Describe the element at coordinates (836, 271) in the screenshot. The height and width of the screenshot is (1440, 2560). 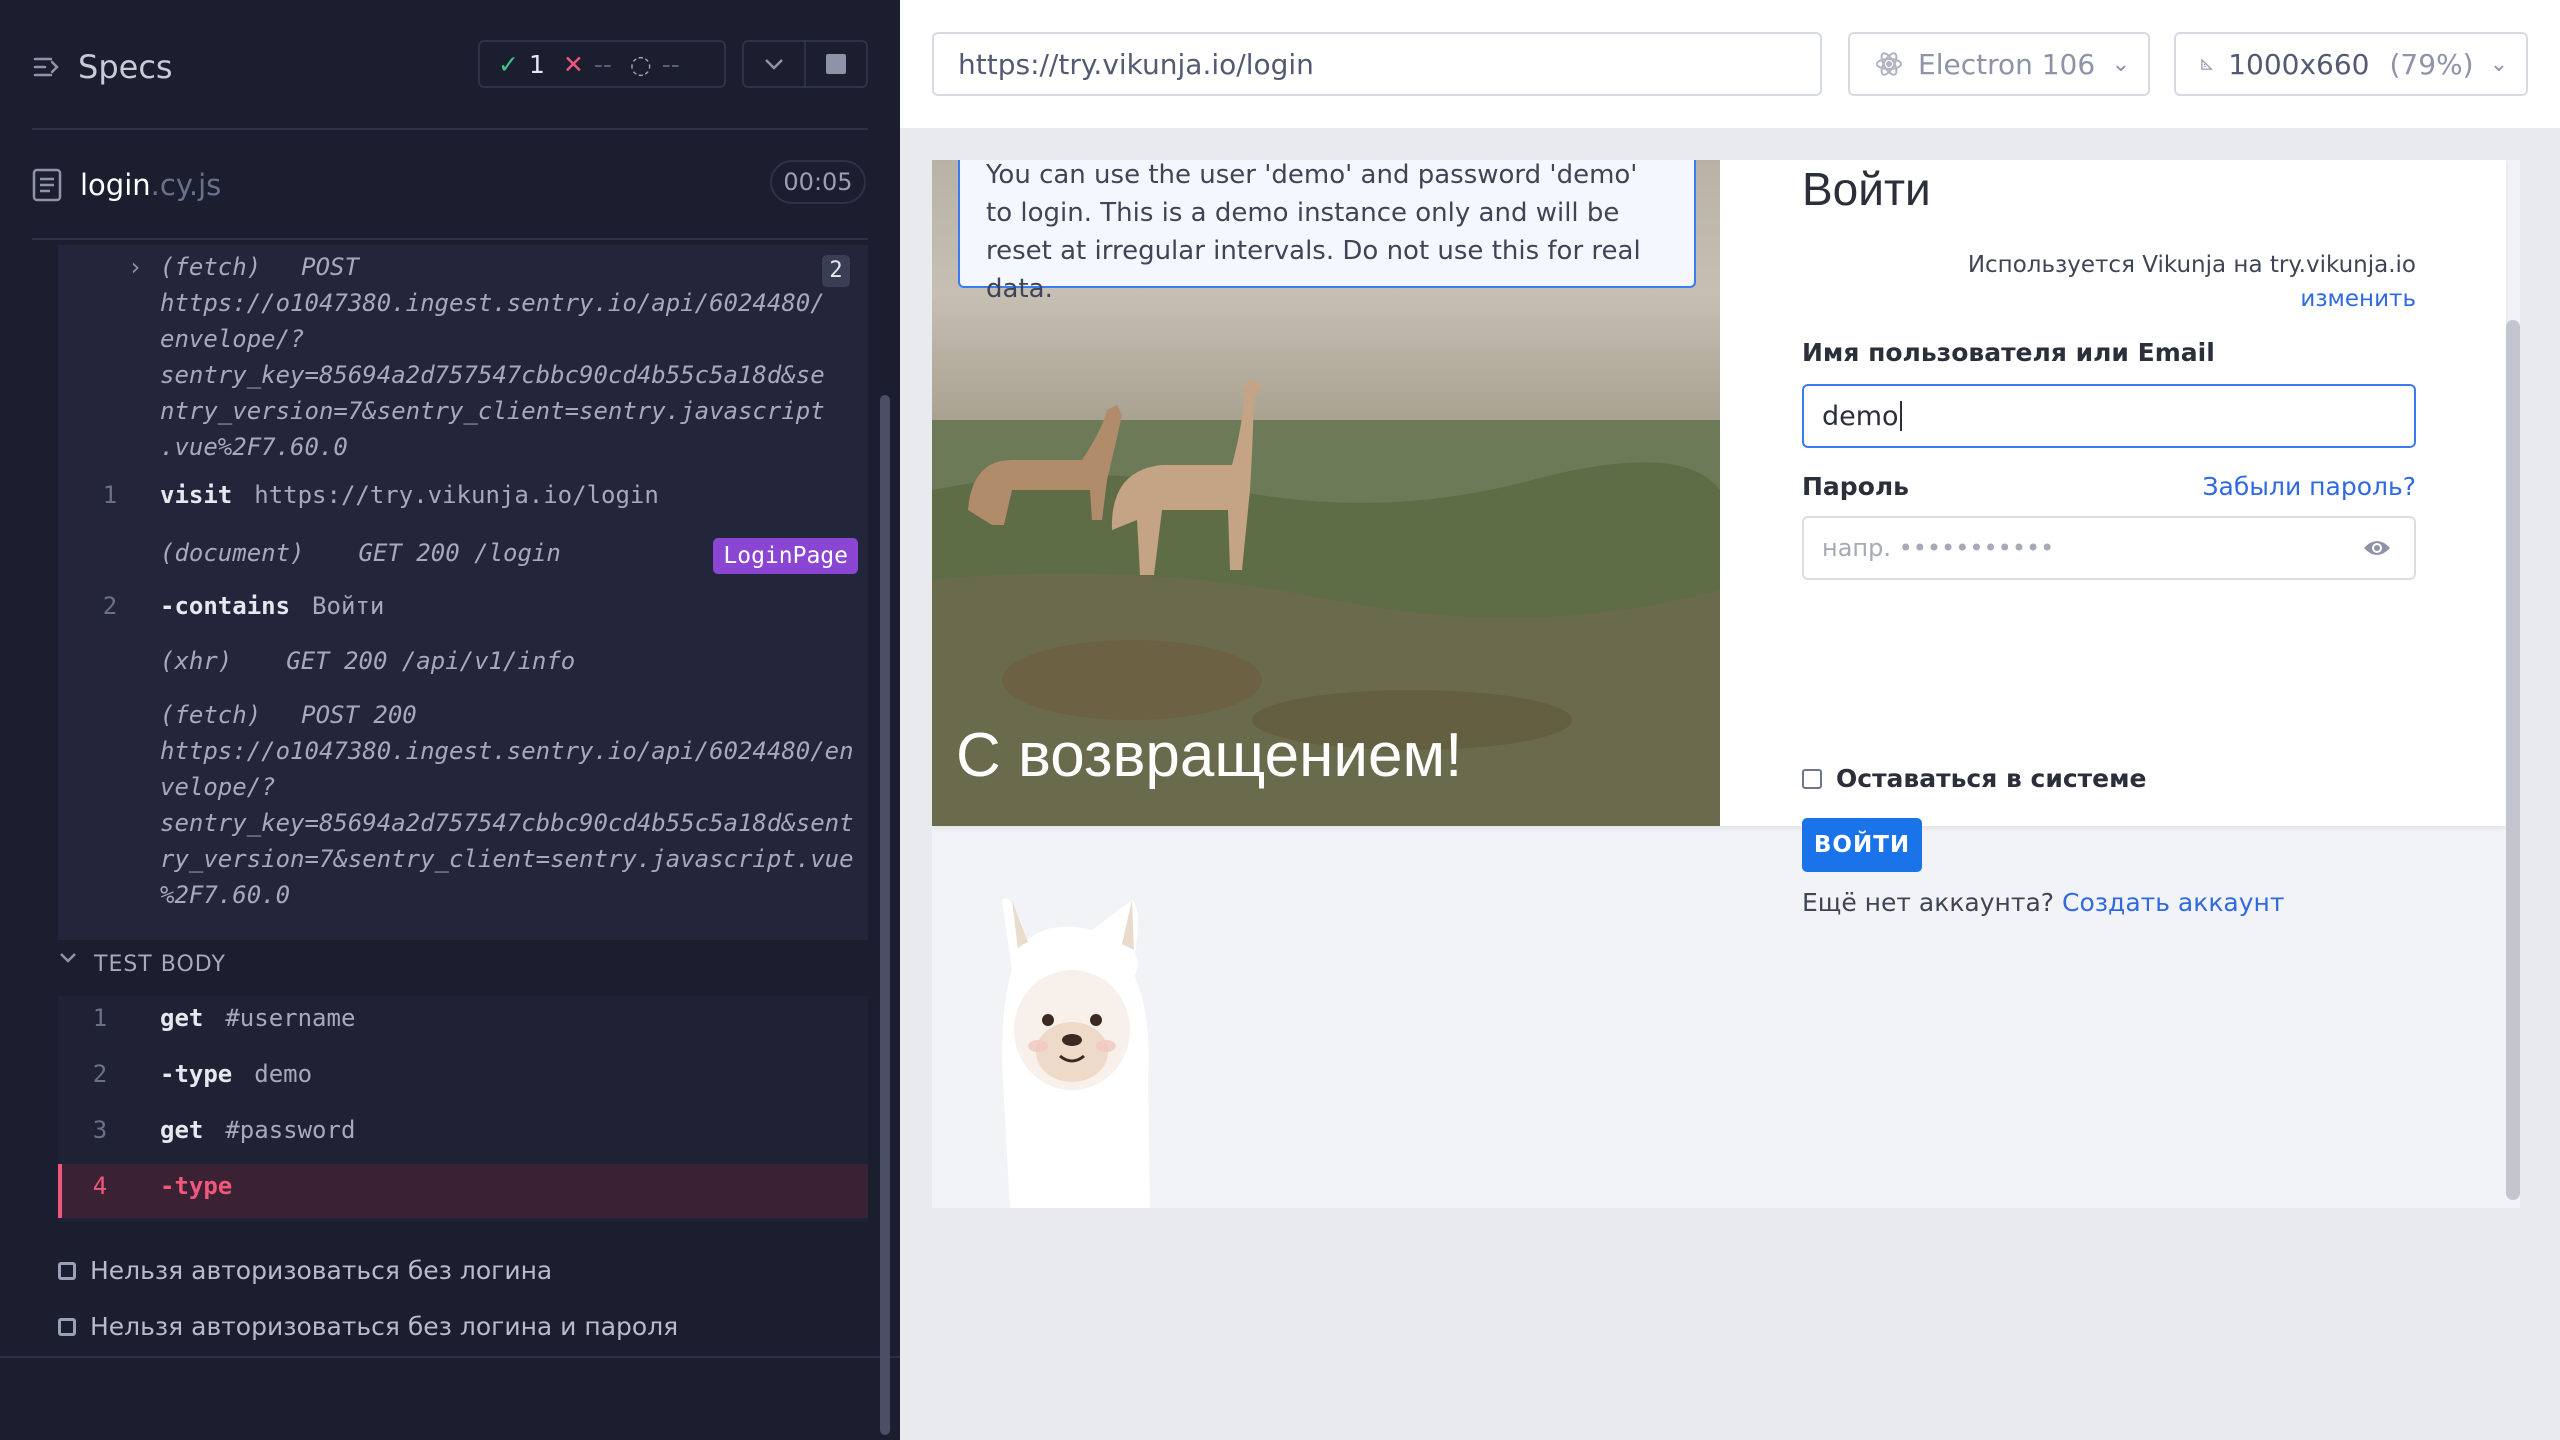
I see `count-badge: 2` at that location.